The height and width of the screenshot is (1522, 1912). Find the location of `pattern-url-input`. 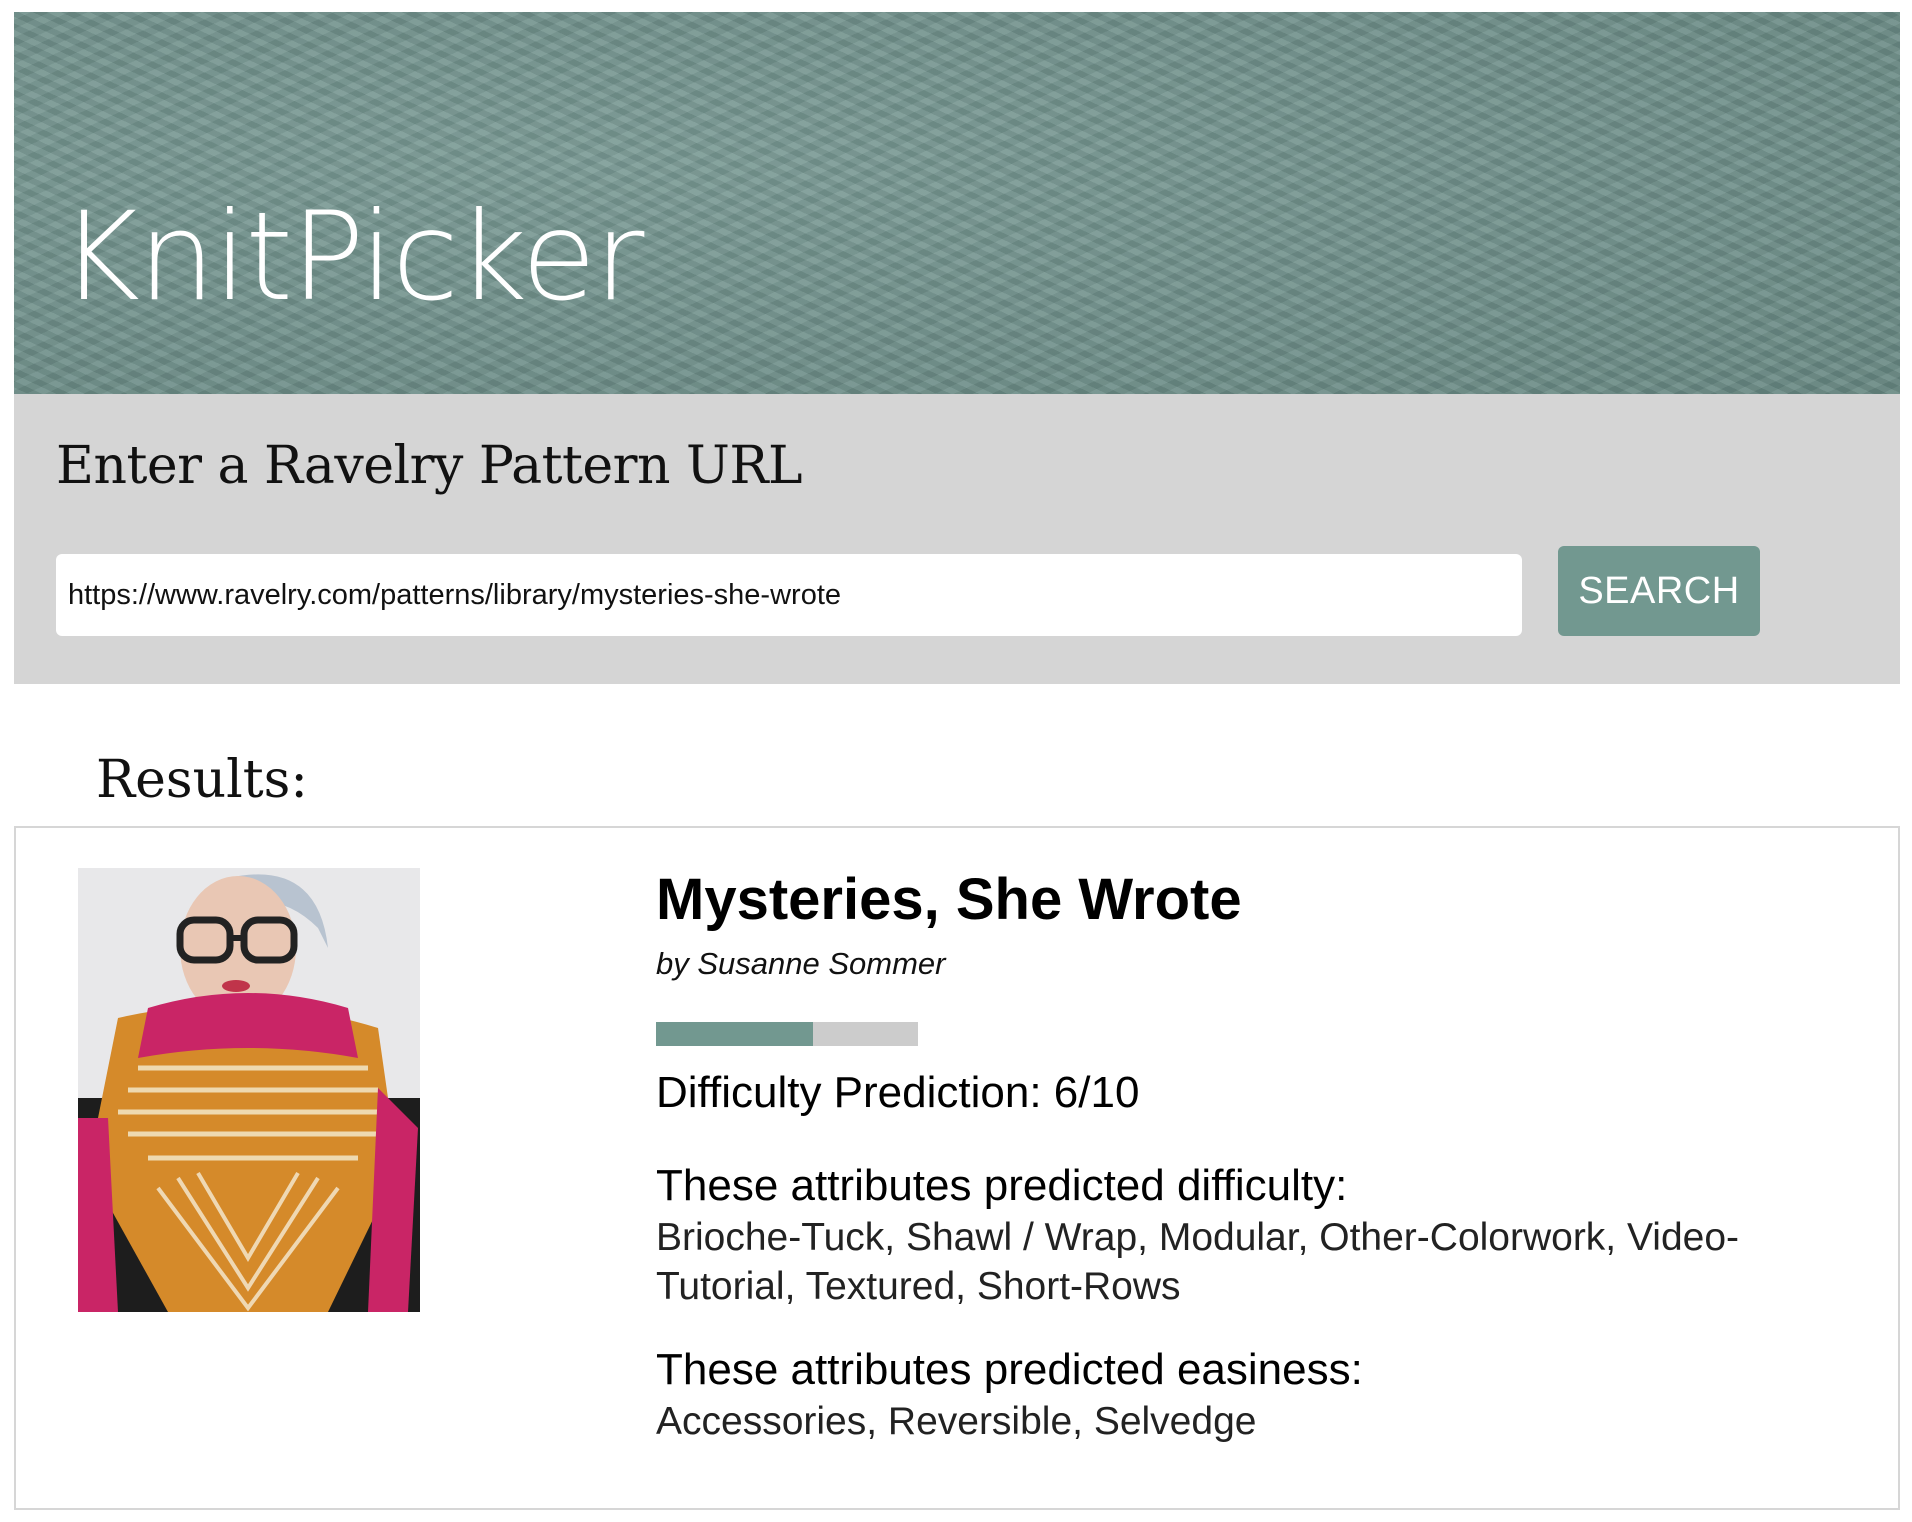

pattern-url-input is located at coordinates (789, 595).